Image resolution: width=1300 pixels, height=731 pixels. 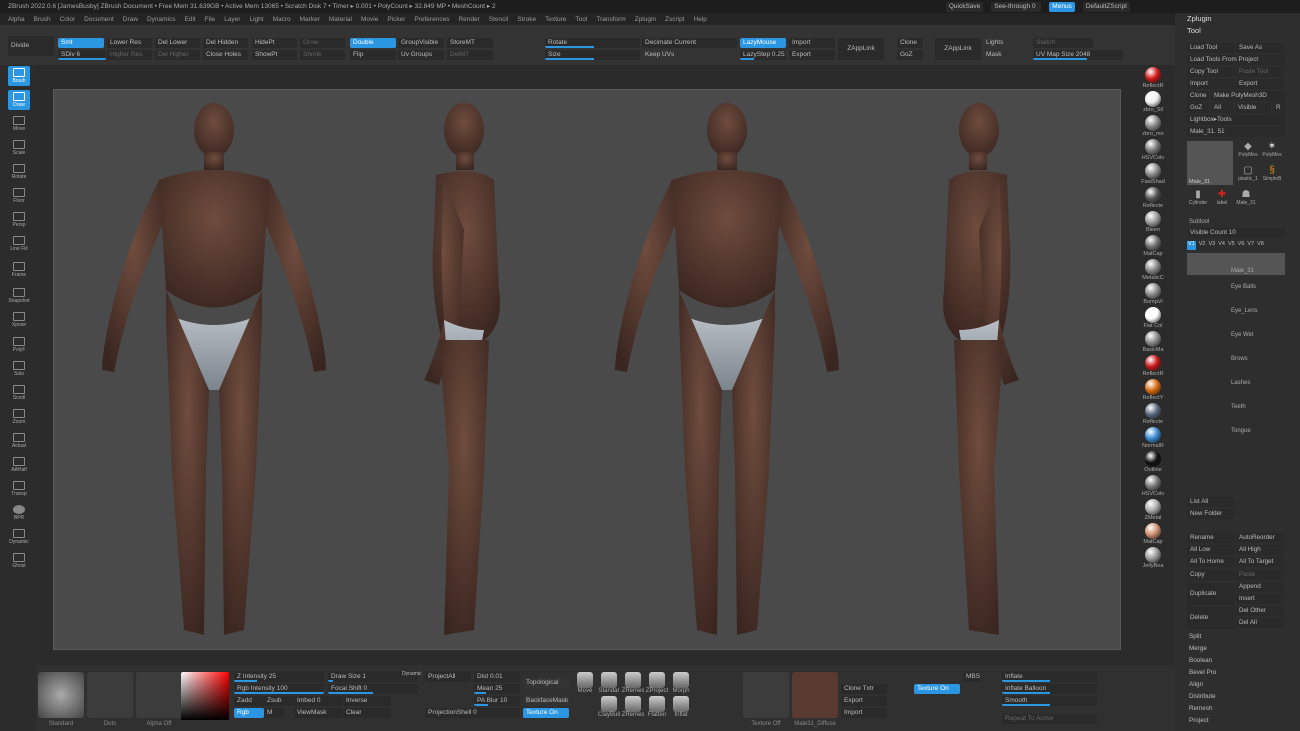 I want to click on insert-button: Insert, so click(x=1260, y=599).